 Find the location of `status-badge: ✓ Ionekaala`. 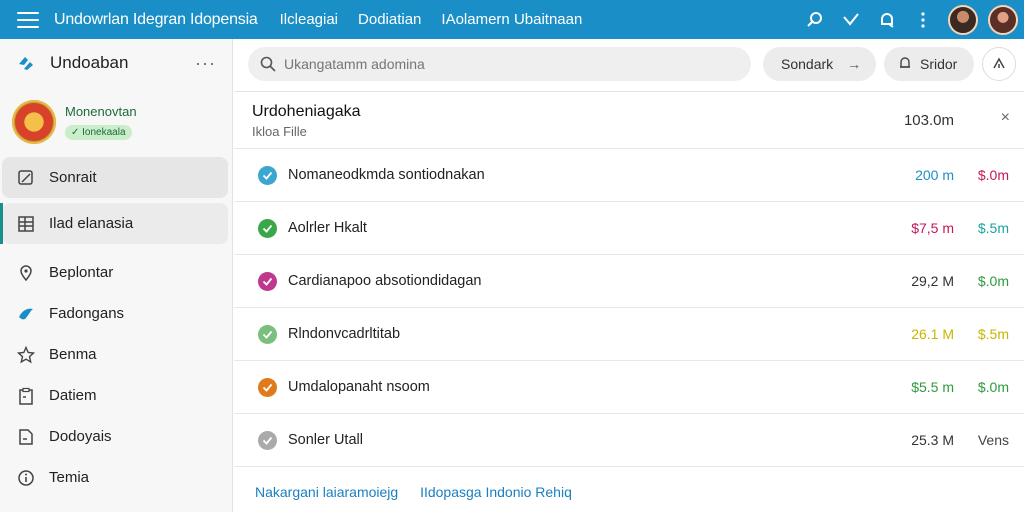

status-badge: ✓ Ionekaala is located at coordinates (98, 132).